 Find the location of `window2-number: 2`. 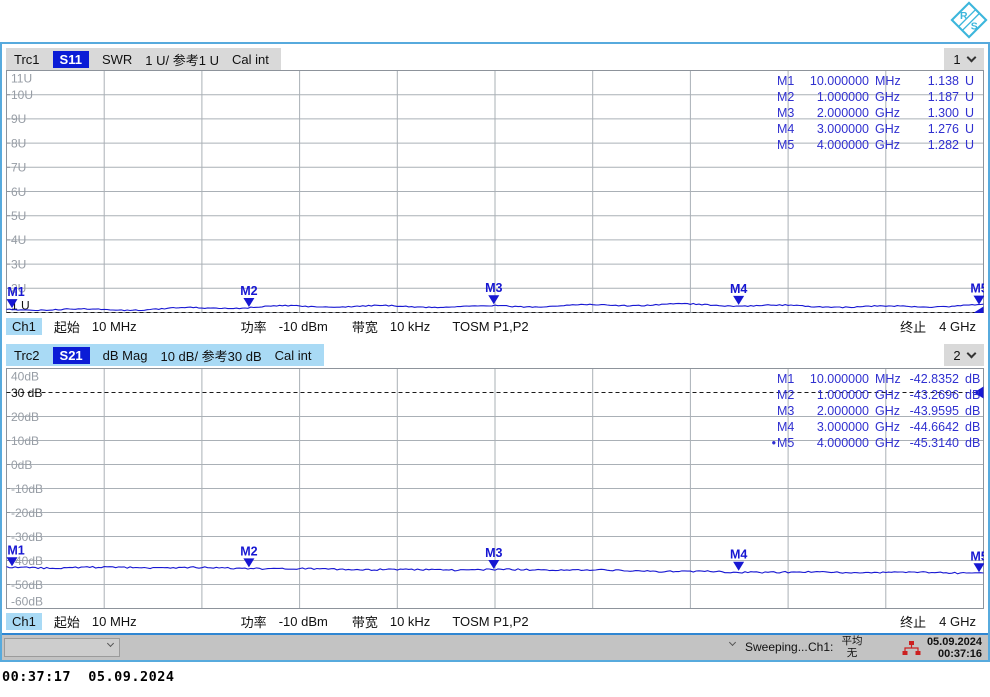

window2-number: 2 is located at coordinates (957, 355).